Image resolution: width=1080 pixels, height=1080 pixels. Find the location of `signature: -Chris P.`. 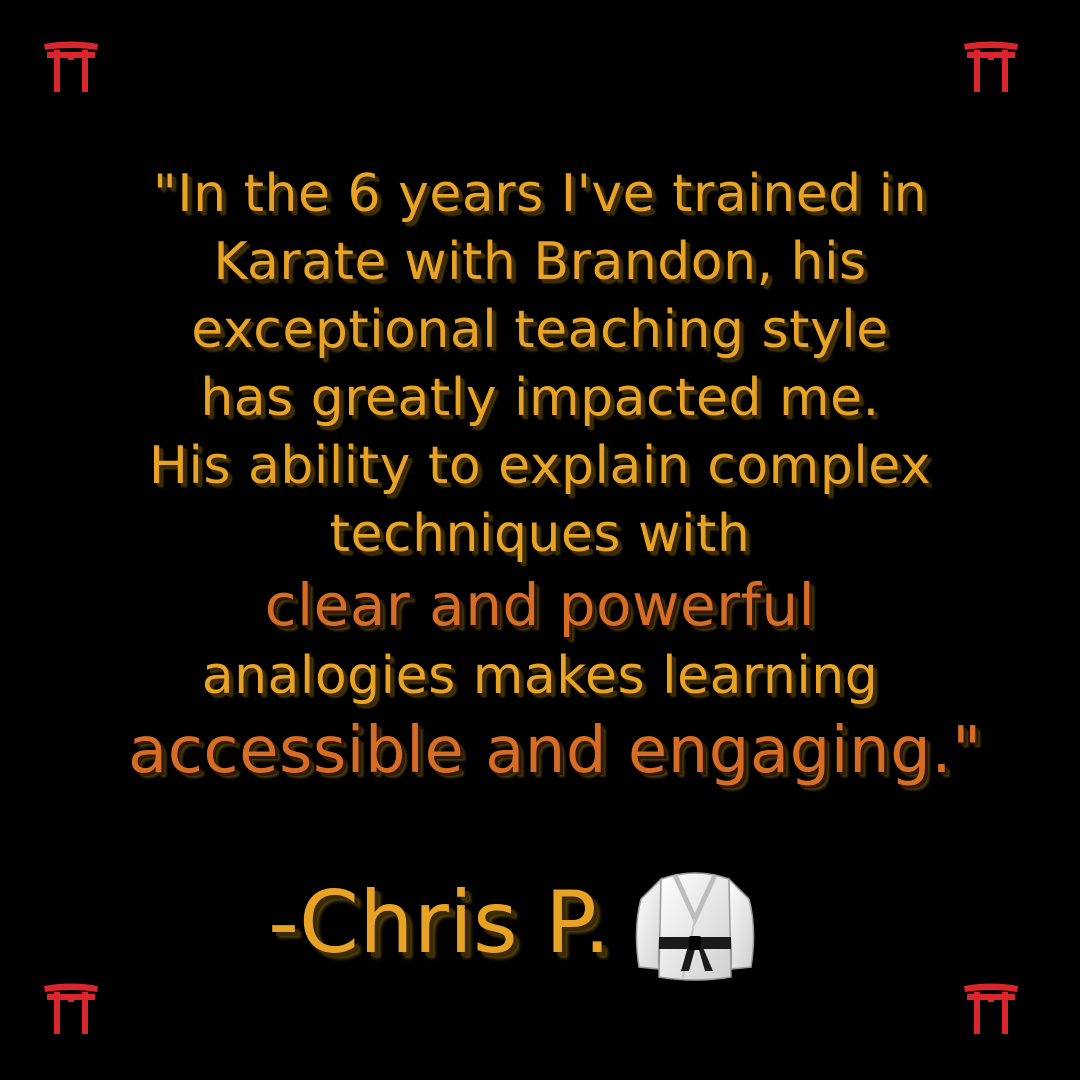

signature: -Chris P. is located at coordinates (513, 923).